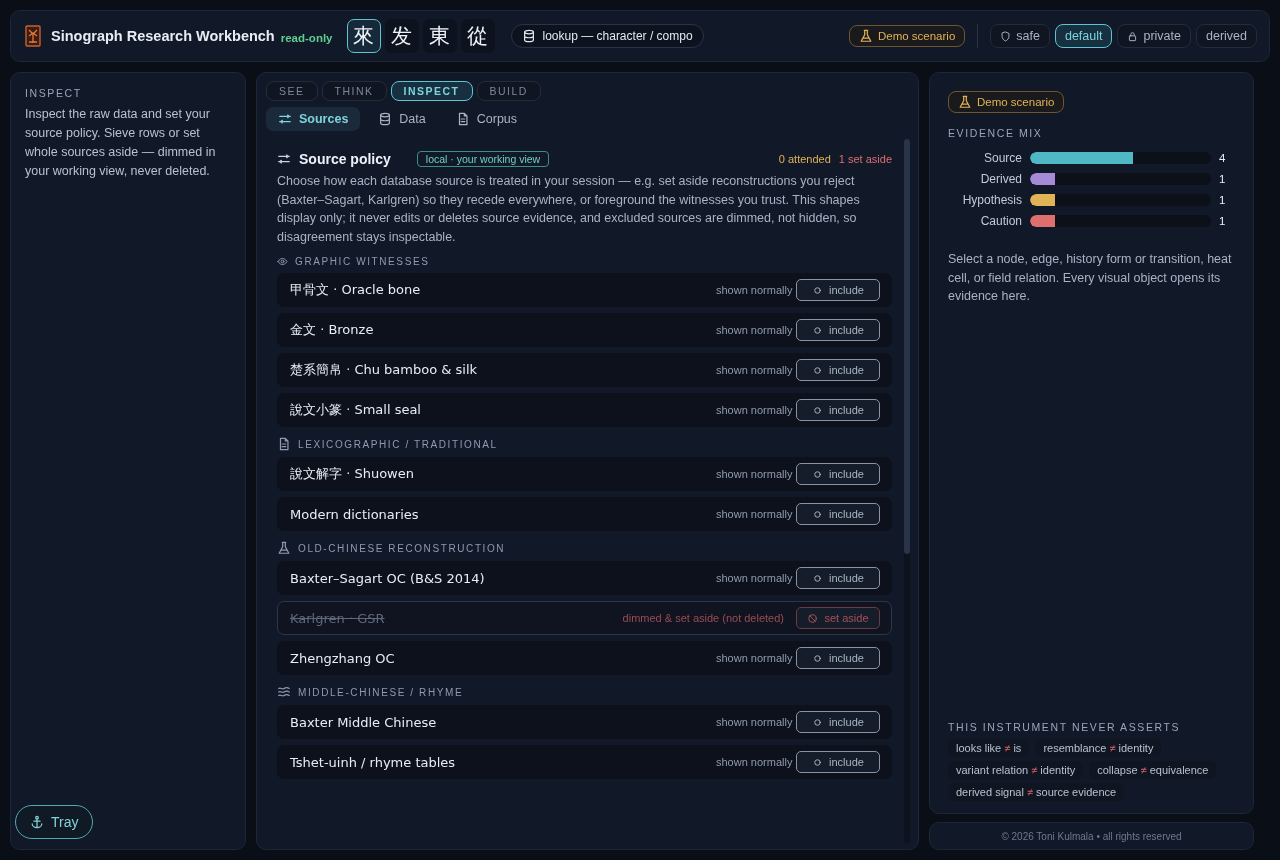  Describe the element at coordinates (282, 261) in the screenshot. I see `eye-icon` at that location.